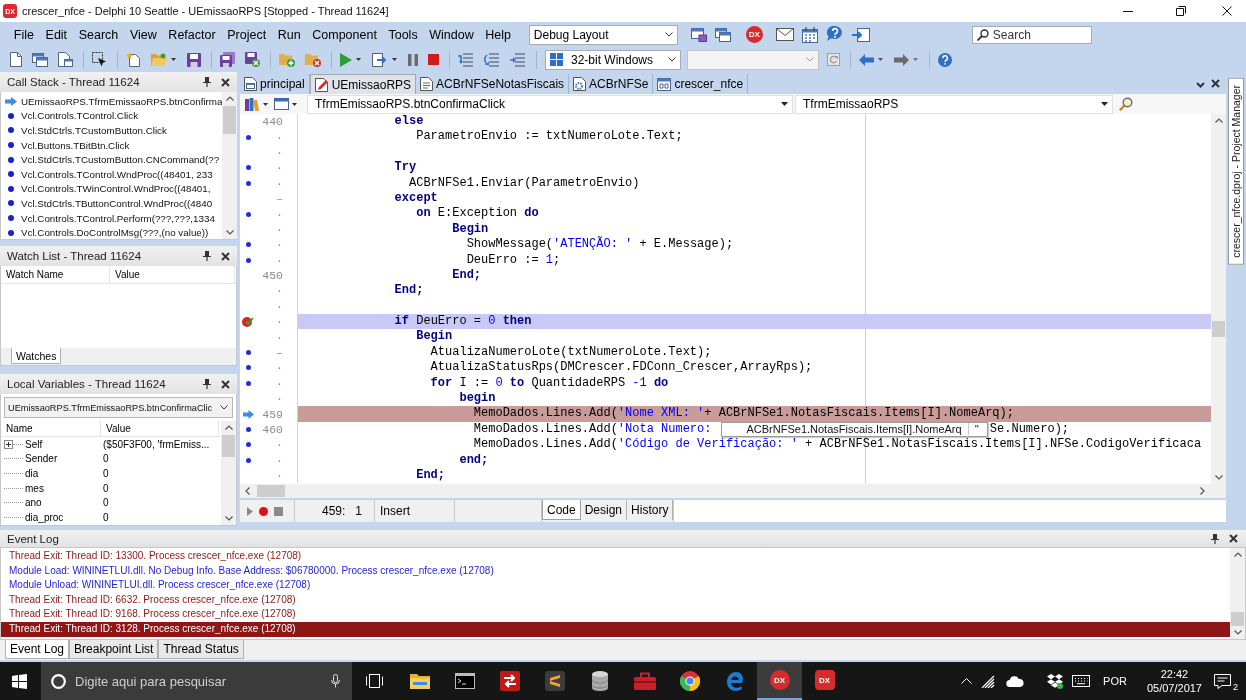 The width and height of the screenshot is (1246, 700). I want to click on scroll-left-icon, so click(247, 491).